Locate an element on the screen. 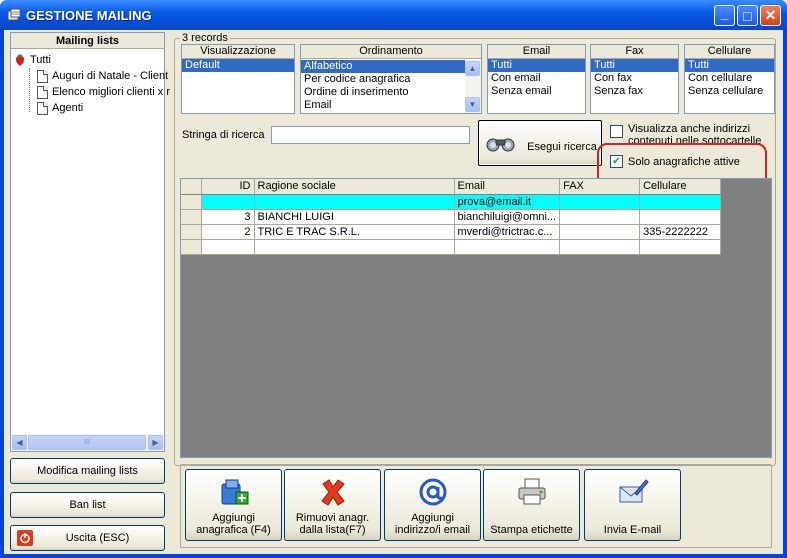 The width and height of the screenshot is (787, 558). cell-id: 2 is located at coordinates (228, 232).